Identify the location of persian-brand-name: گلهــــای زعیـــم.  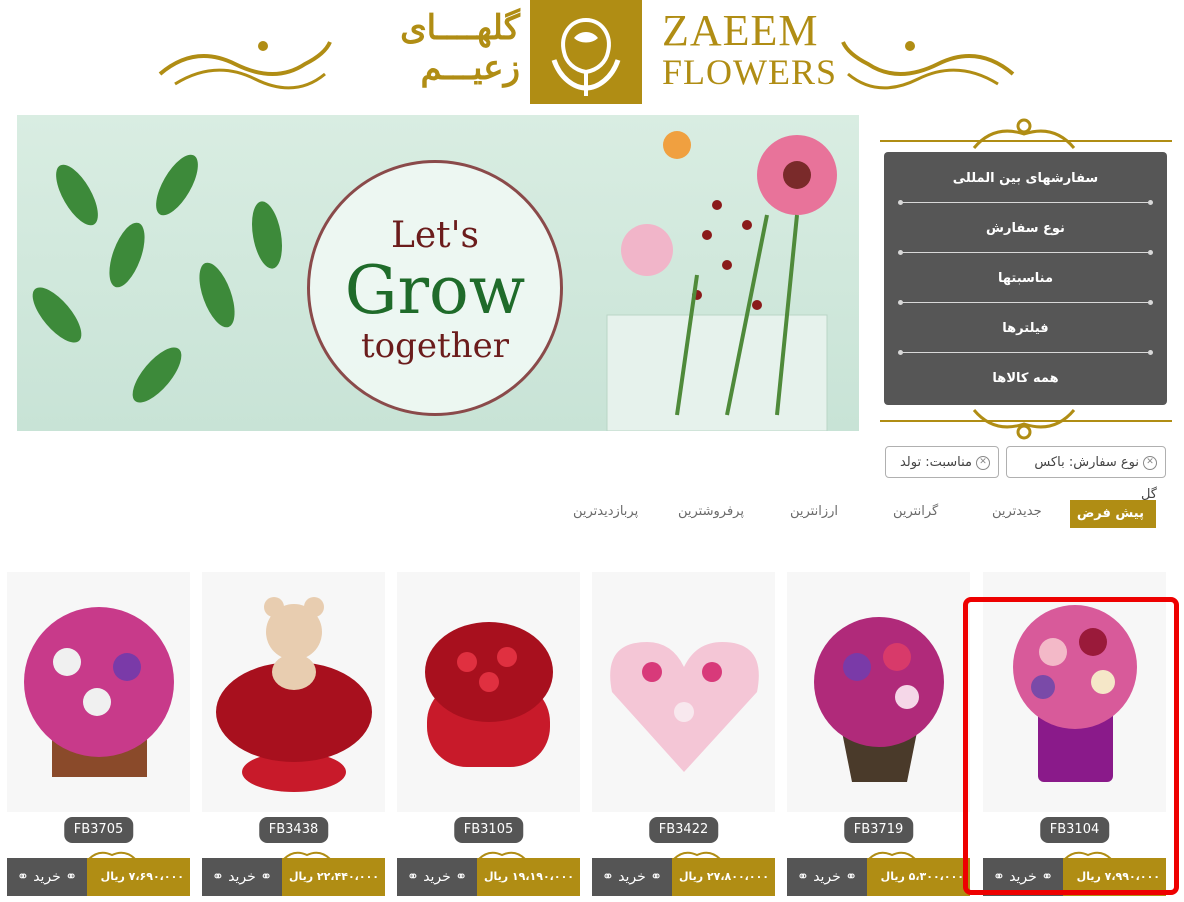
(435, 51).